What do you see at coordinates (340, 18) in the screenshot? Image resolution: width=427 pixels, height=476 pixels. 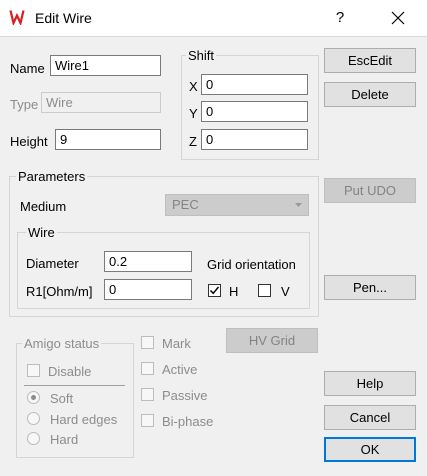 I see `context-help-button: ?` at bounding box center [340, 18].